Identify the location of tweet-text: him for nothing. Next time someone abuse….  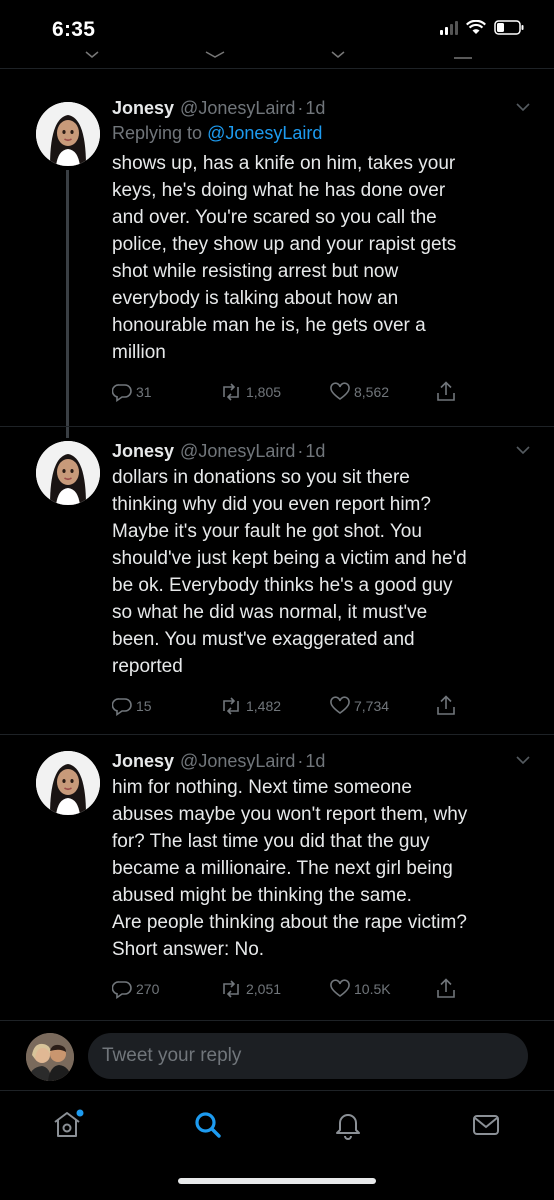
(290, 868).